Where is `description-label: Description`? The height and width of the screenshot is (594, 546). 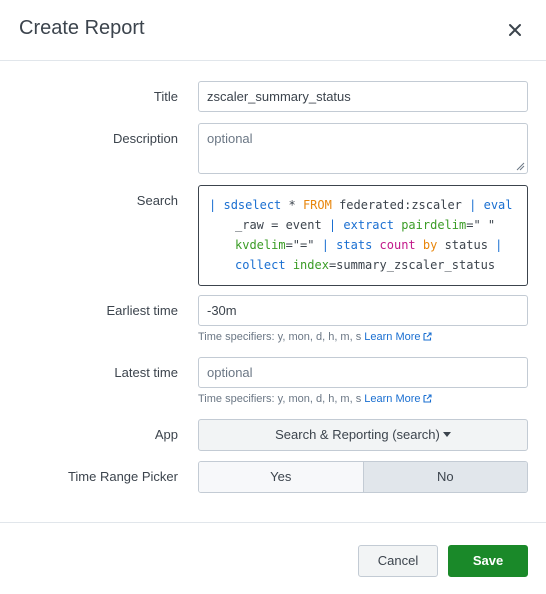 description-label: Description is located at coordinates (145, 138).